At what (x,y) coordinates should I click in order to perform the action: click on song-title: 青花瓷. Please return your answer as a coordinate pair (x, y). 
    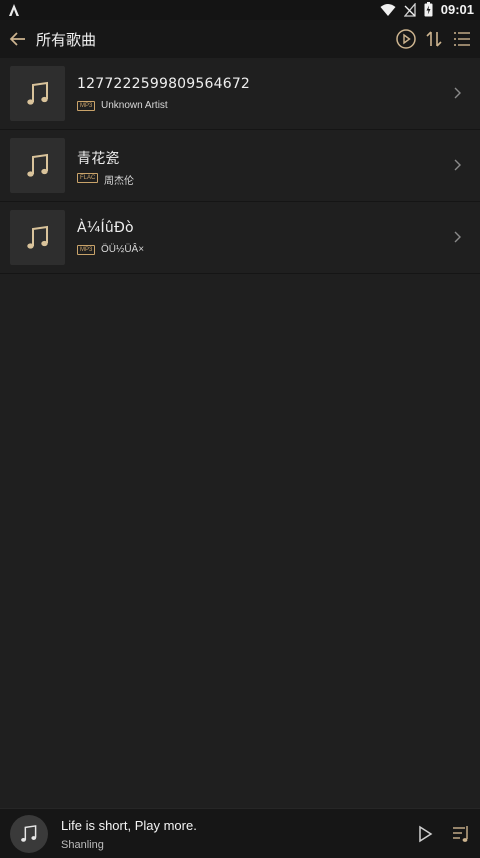
    Looking at the image, I should click on (98, 159).